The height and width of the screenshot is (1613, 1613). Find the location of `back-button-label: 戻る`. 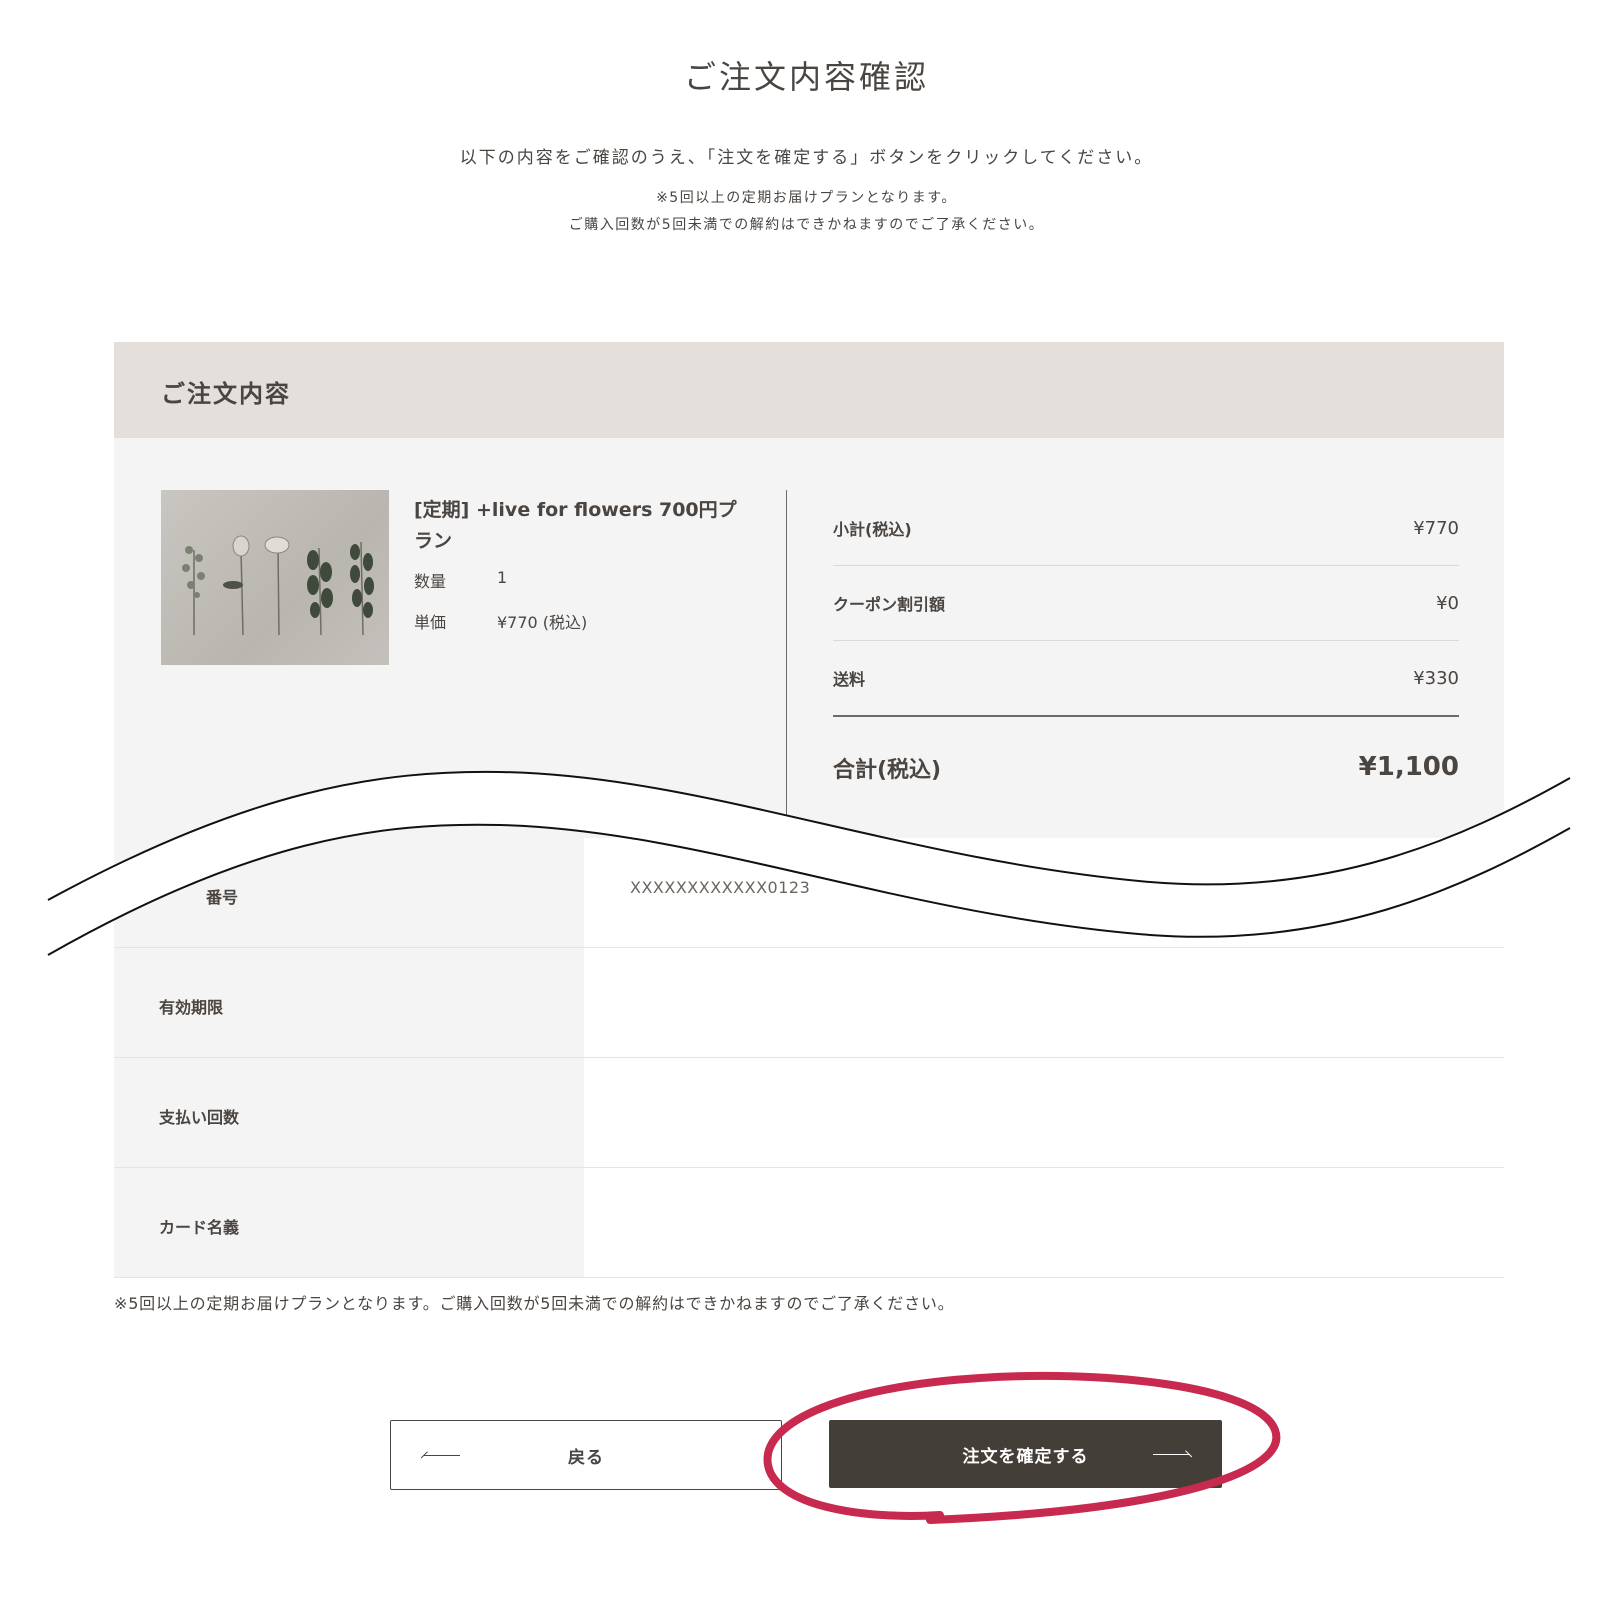

back-button-label: 戻る is located at coordinates (586, 1457).